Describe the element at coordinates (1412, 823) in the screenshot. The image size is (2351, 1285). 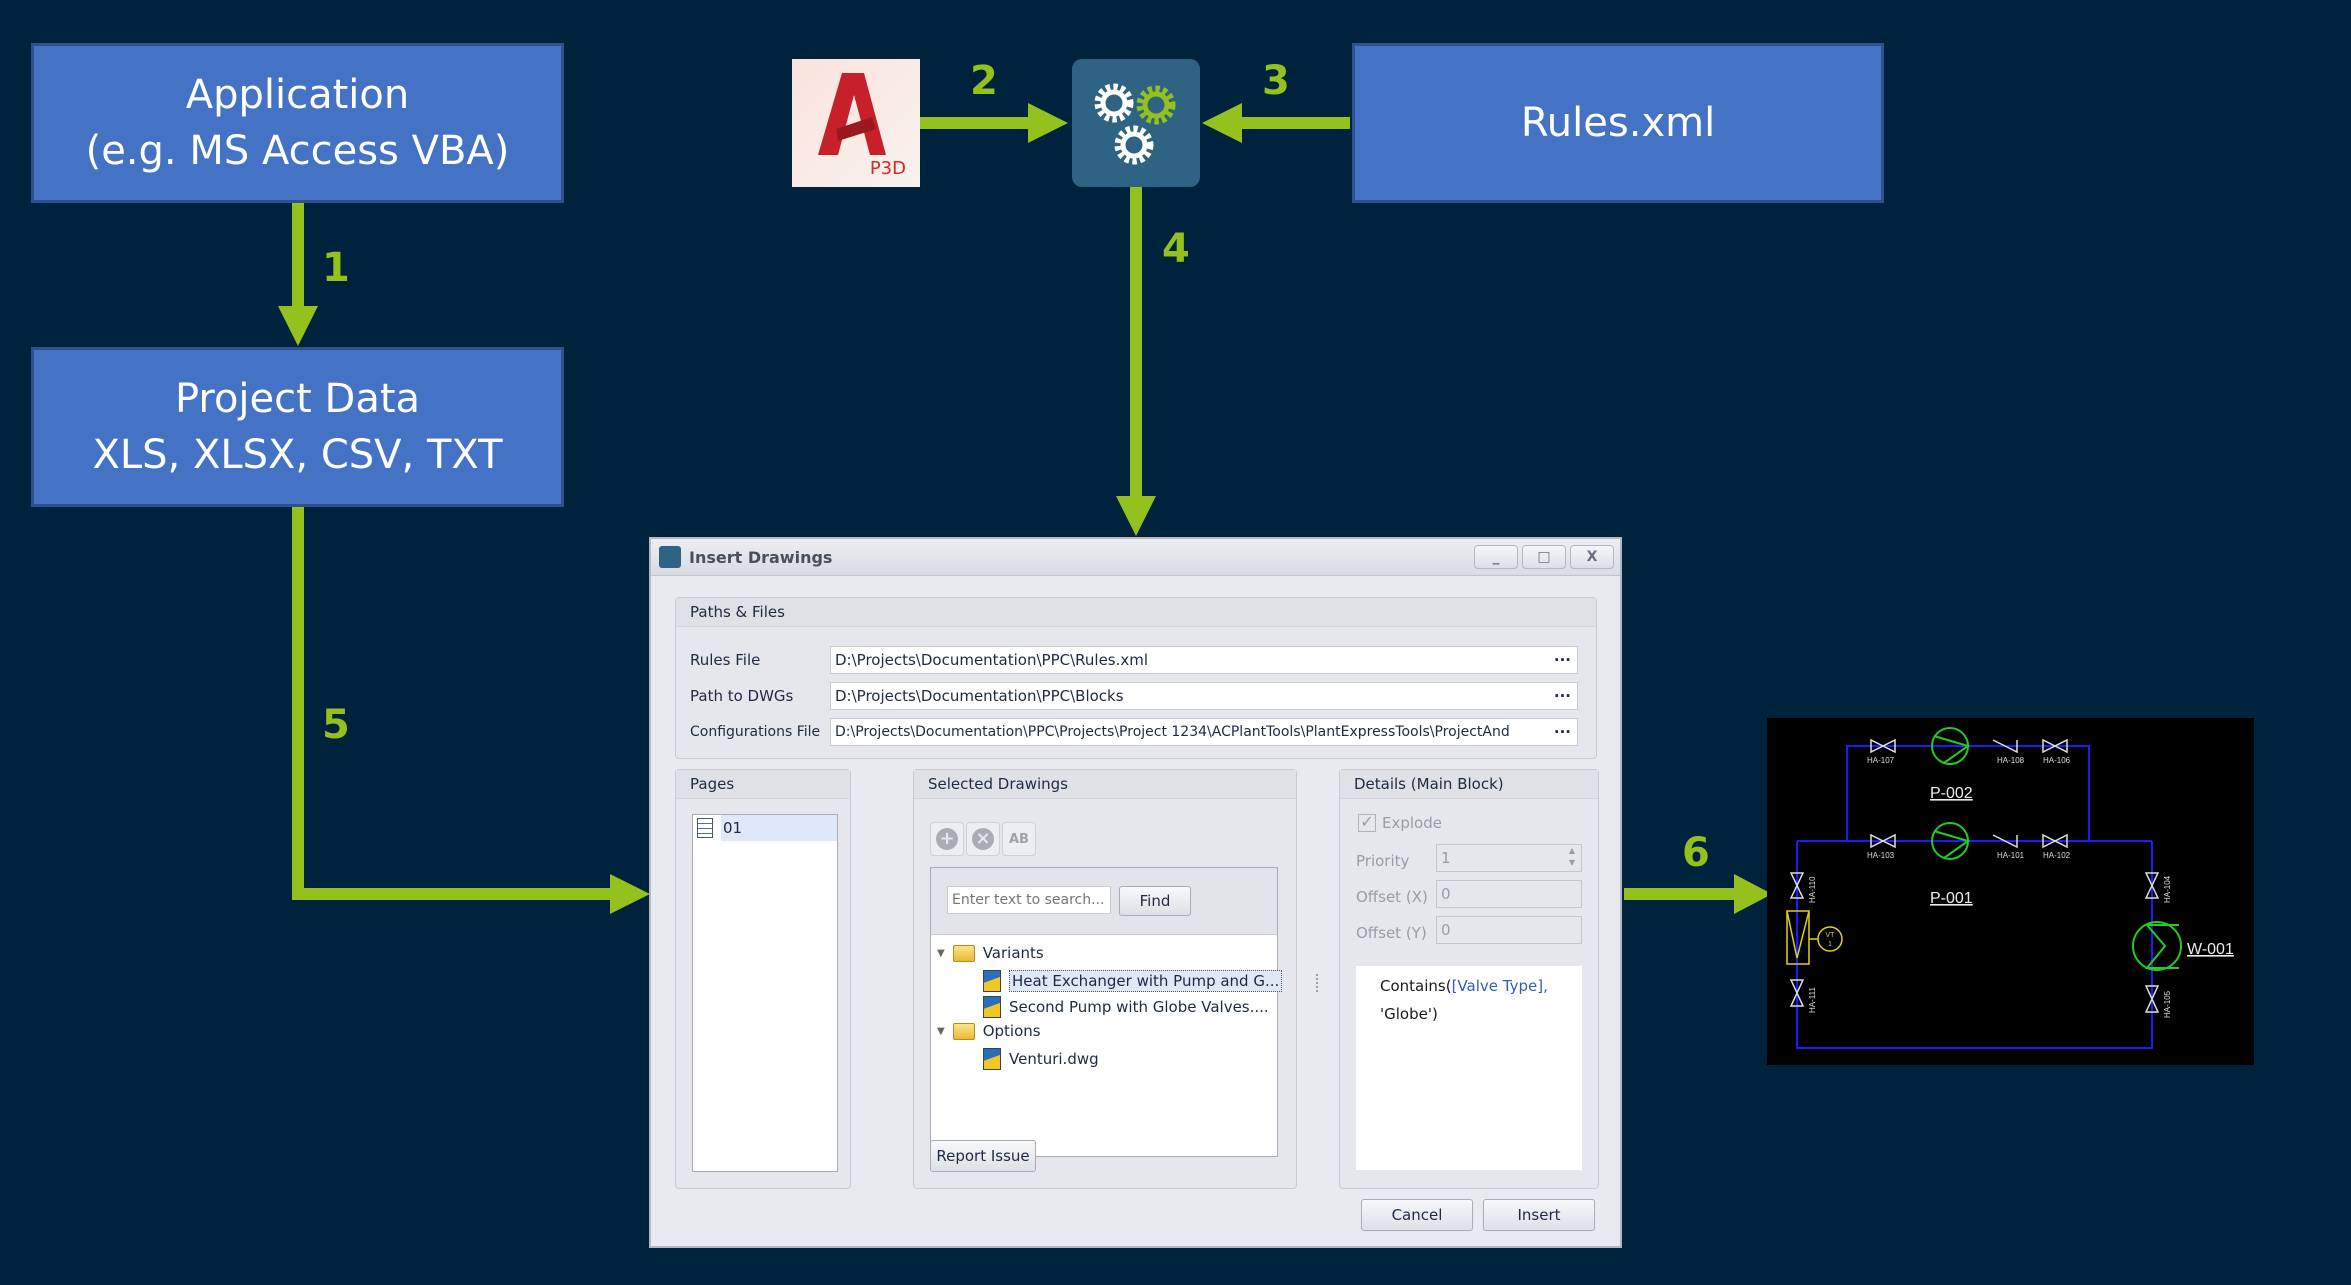
I see `explode-label: Explode` at that location.